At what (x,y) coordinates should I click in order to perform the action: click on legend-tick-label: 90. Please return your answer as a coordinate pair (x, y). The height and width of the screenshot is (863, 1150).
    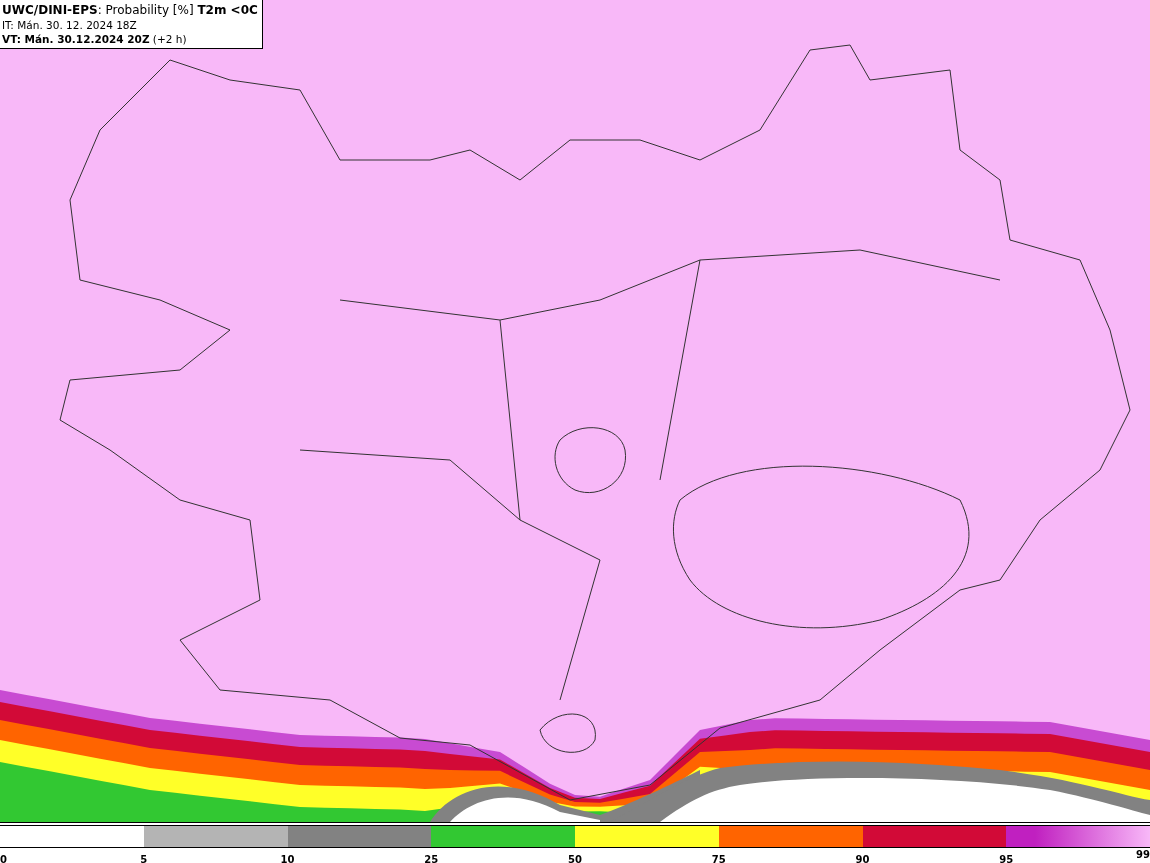
    Looking at the image, I should click on (862, 858).